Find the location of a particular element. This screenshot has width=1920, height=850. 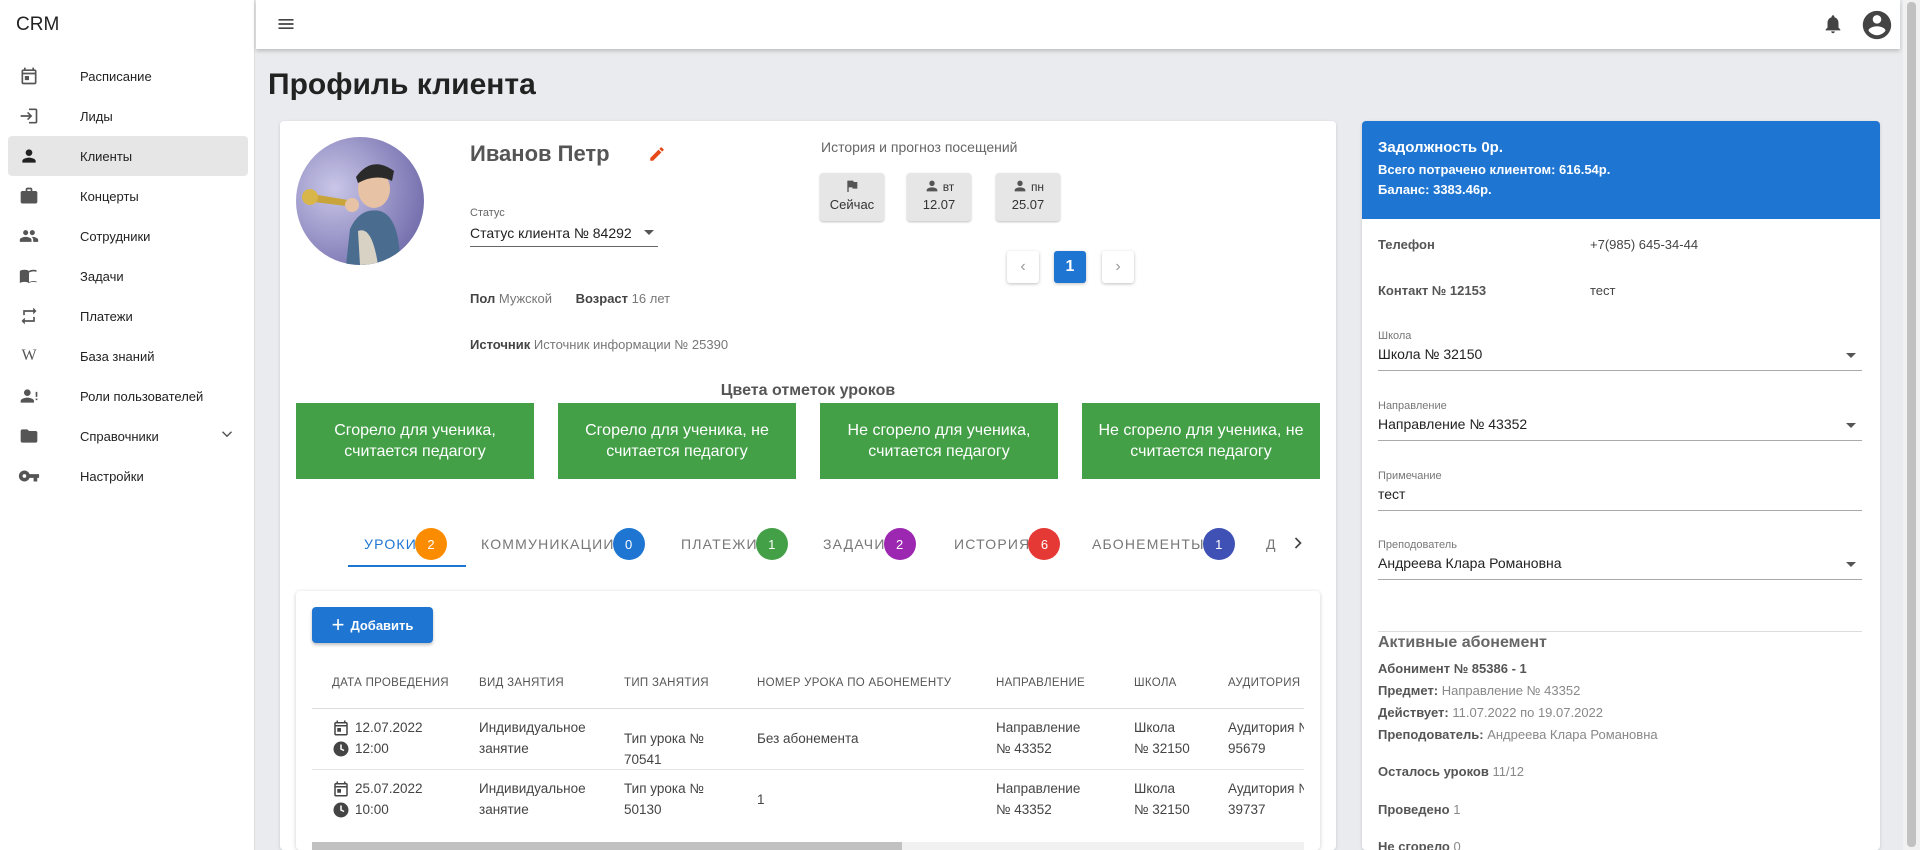

dropdown-arrow-icon is located at coordinates (1851, 425).